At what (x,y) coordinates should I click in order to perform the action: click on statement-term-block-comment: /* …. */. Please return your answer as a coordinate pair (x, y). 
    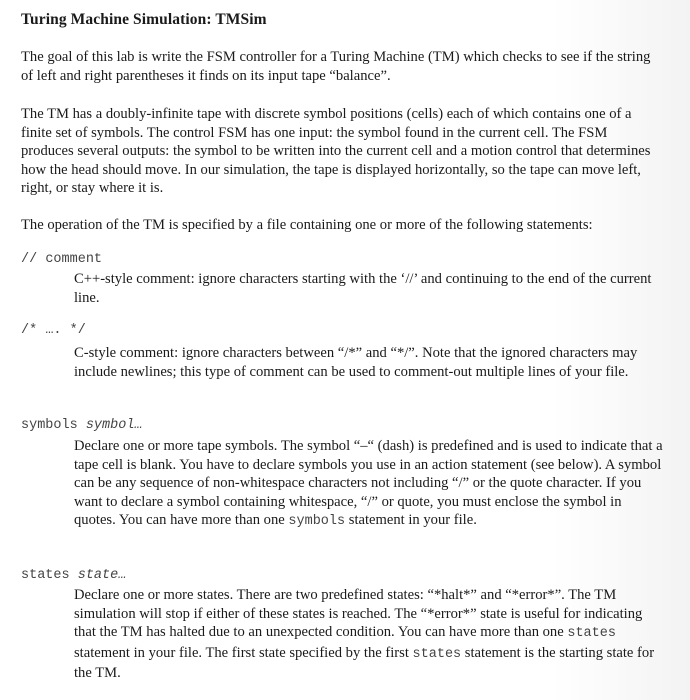
    Looking at the image, I should click on (53, 330).